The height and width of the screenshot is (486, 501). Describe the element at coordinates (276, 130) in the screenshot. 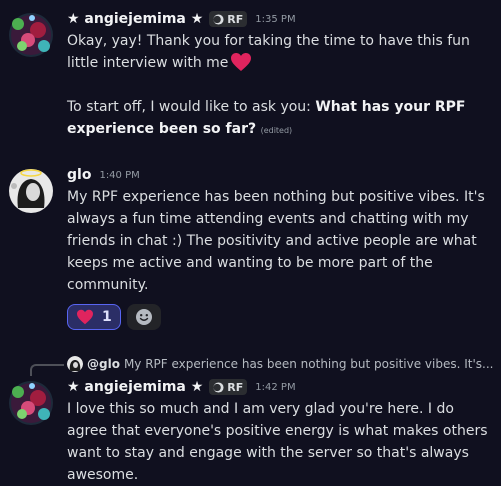

I see `edited-label: (edited)` at that location.